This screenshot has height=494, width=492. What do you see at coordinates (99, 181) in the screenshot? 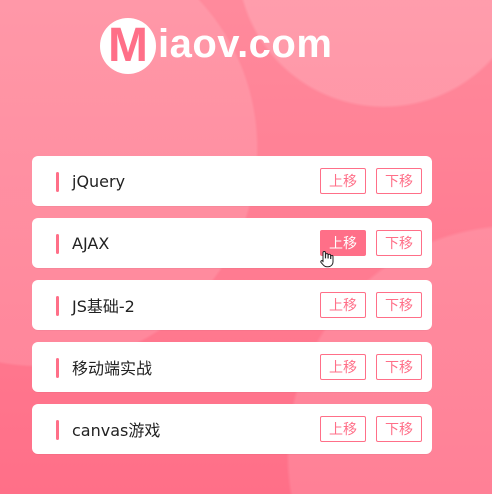
I see `item-title: jQuery` at bounding box center [99, 181].